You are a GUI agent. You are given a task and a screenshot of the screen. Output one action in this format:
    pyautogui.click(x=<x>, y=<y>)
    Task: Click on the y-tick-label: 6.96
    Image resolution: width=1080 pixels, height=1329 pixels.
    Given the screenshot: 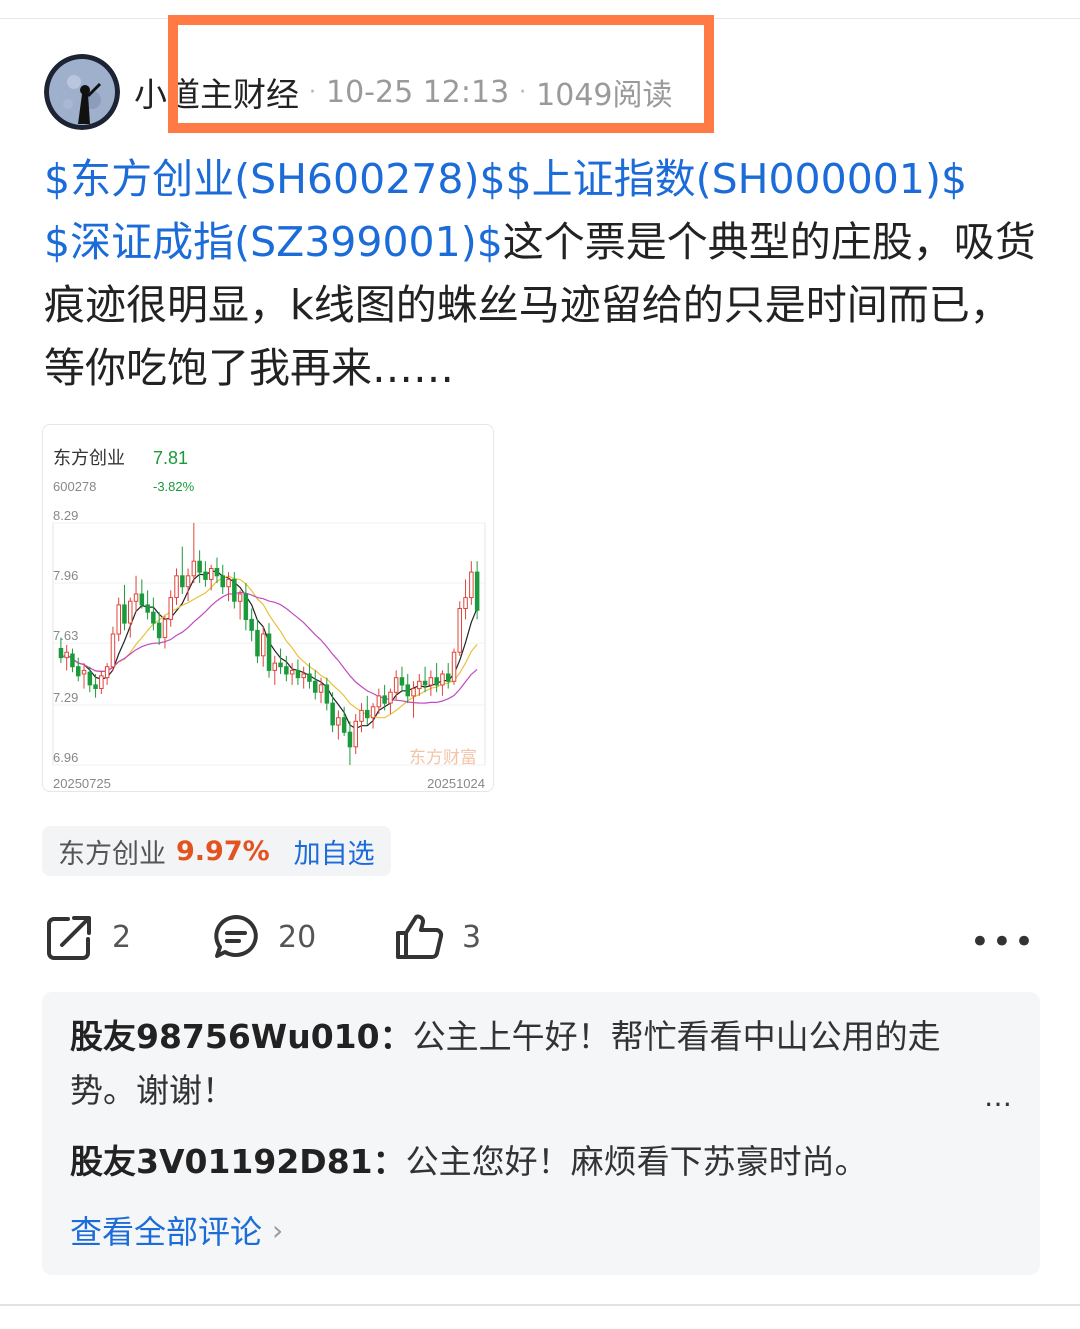 What is the action you would take?
    pyautogui.click(x=65, y=757)
    